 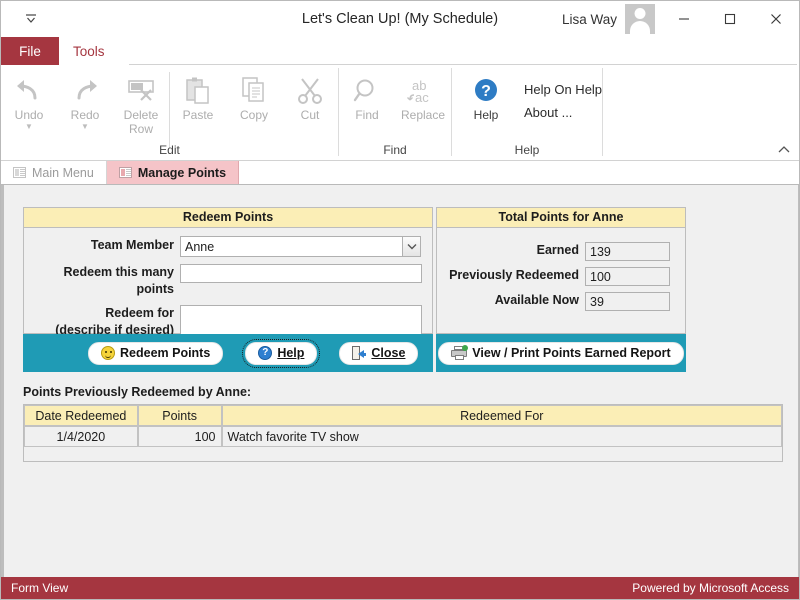 I want to click on previously-redeemed-value: 100, so click(x=627, y=276).